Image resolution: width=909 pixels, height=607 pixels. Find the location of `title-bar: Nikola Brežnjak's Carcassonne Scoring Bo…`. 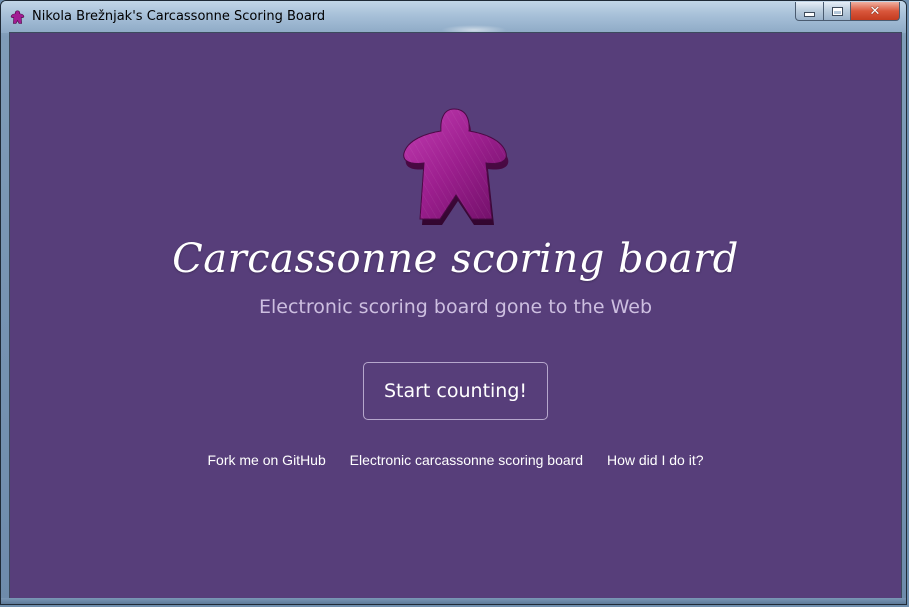

title-bar: Nikola Brežnjak's Carcassonne Scoring Bo… is located at coordinates (453, 18).